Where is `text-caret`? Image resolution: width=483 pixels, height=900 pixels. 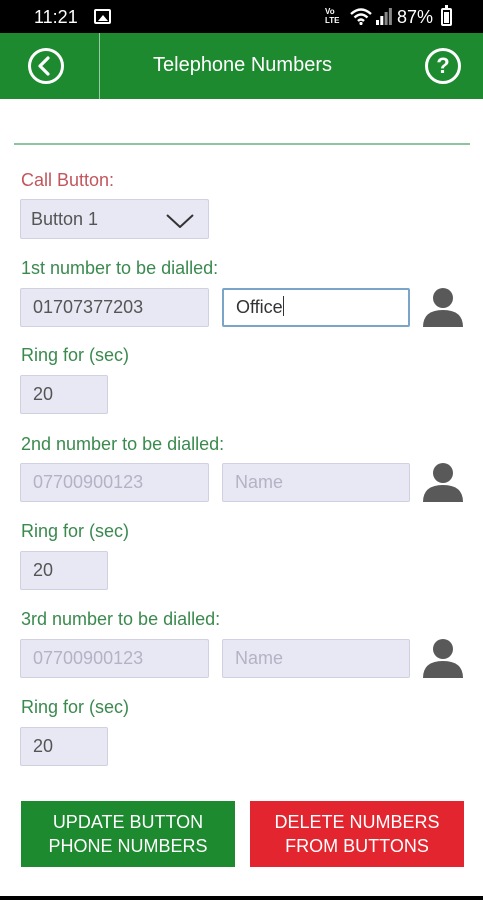 text-caret is located at coordinates (283, 306).